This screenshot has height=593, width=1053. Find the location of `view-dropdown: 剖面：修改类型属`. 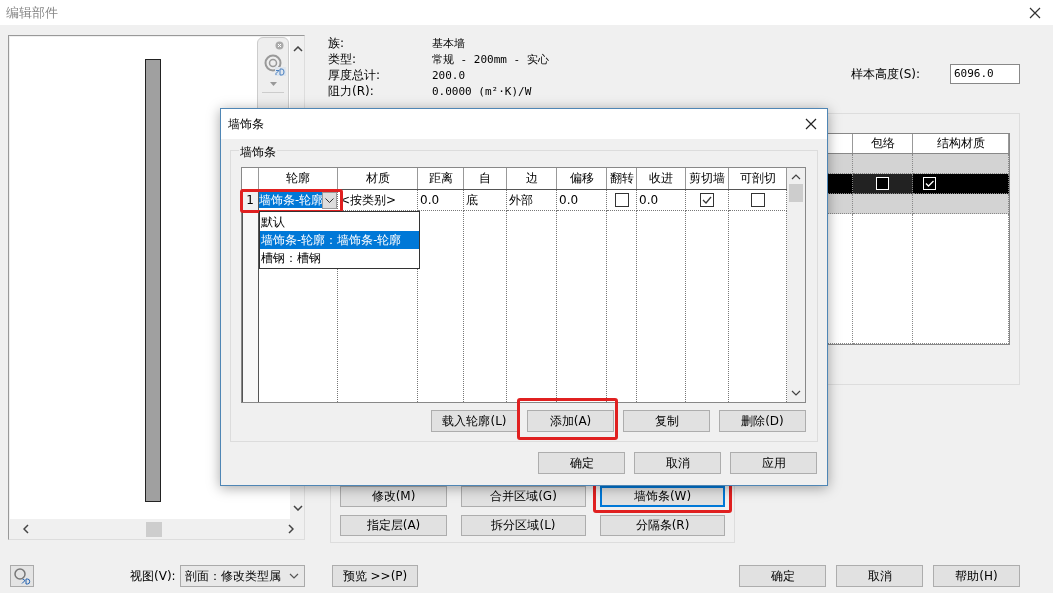

view-dropdown: 剖面：修改类型属 is located at coordinates (242, 576).